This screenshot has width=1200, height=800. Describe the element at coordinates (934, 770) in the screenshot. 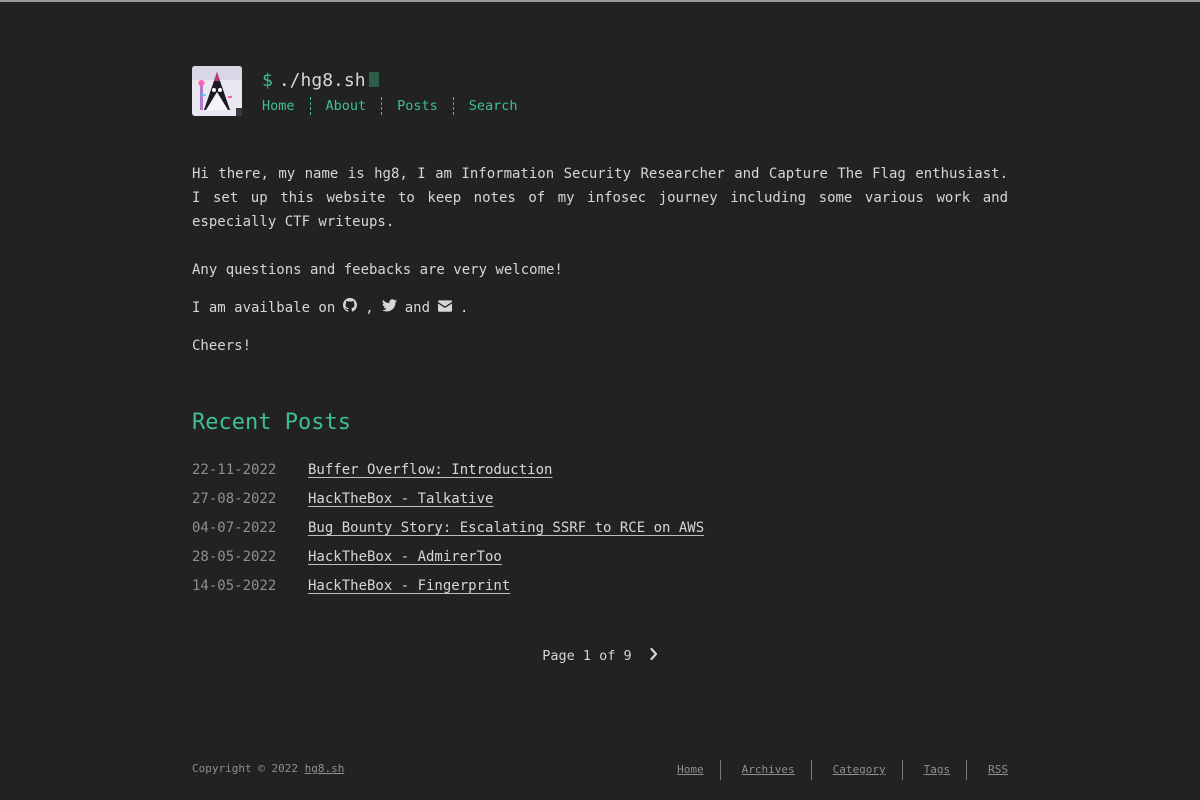

I see `footer-tags-link: Tags` at that location.